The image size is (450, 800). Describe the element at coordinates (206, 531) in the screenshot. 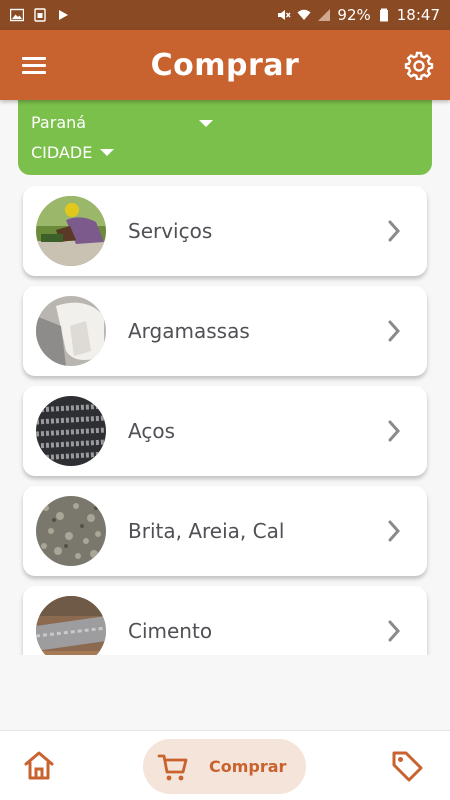

I see `category-label: Brita, Areia, Cal` at that location.